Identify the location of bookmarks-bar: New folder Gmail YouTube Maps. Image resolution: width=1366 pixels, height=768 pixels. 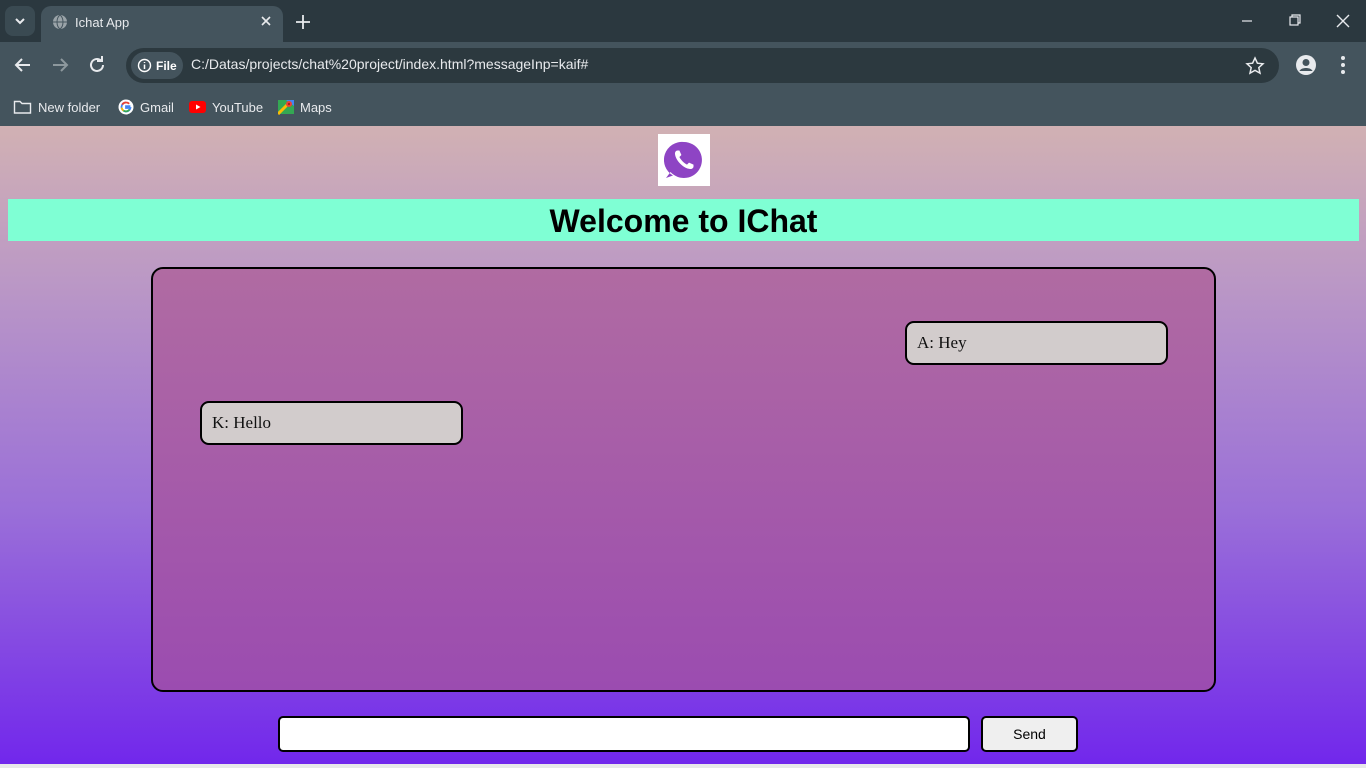
(683, 107).